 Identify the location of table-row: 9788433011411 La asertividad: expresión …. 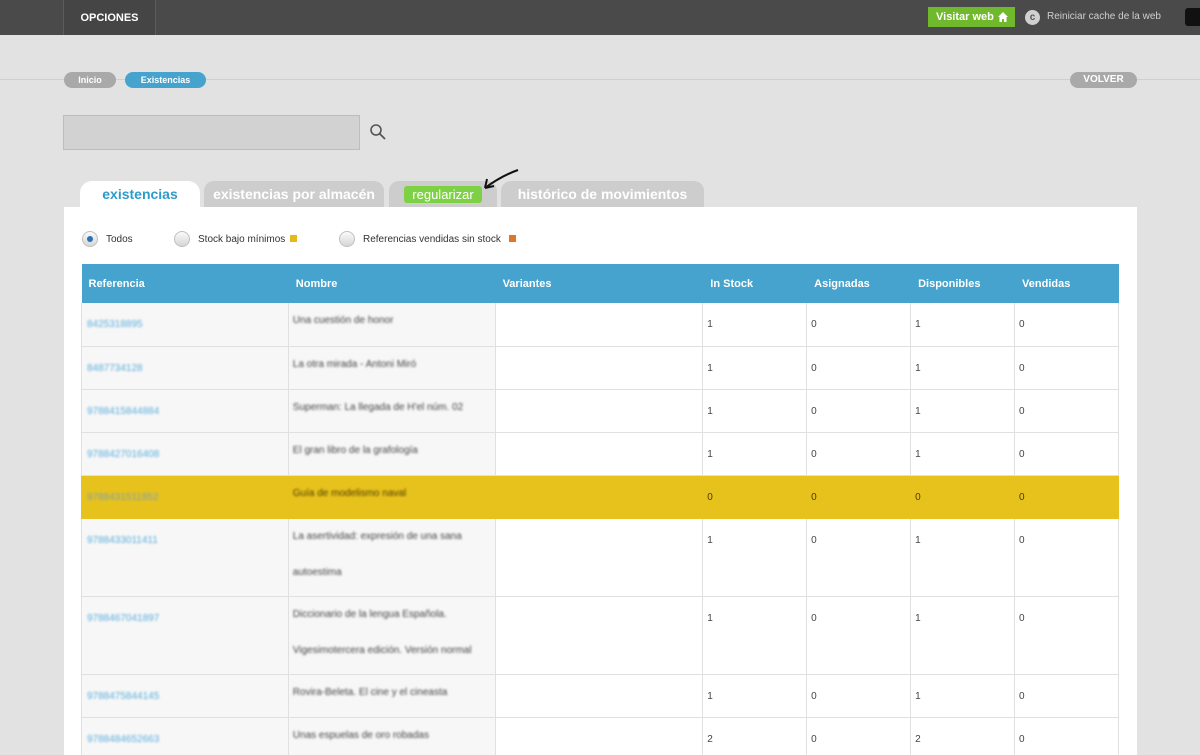
(600, 557).